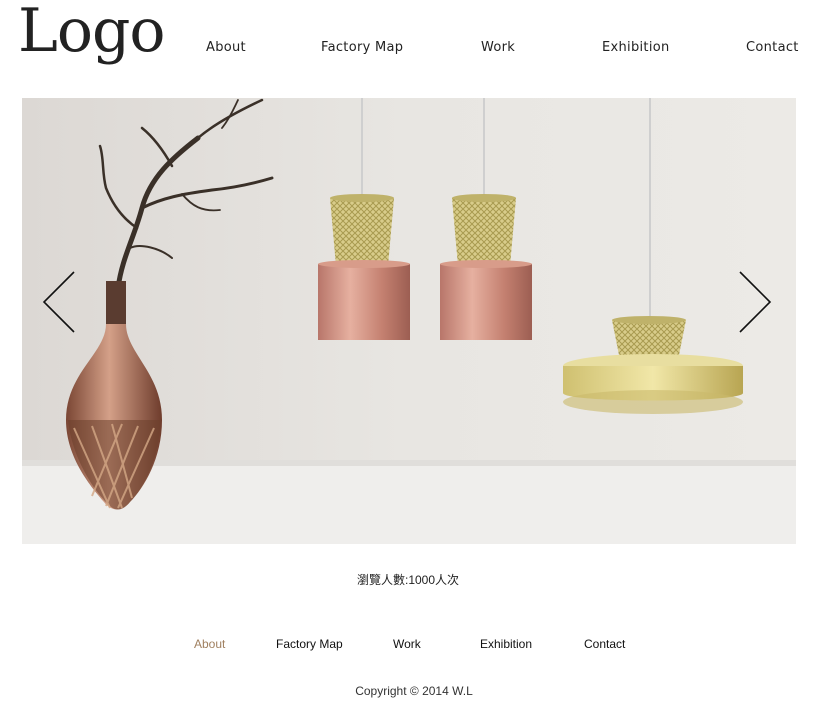 This screenshot has width=816, height=715. I want to click on visitor-counter: 瀏覽人數:1000人次, so click(408, 580).